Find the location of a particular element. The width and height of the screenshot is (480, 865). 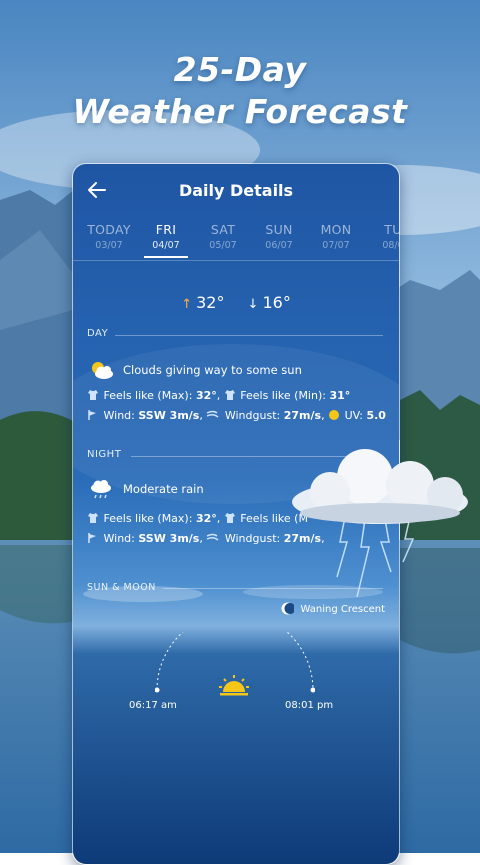

tab-mon: MON 07/07 is located at coordinates (336, 236).